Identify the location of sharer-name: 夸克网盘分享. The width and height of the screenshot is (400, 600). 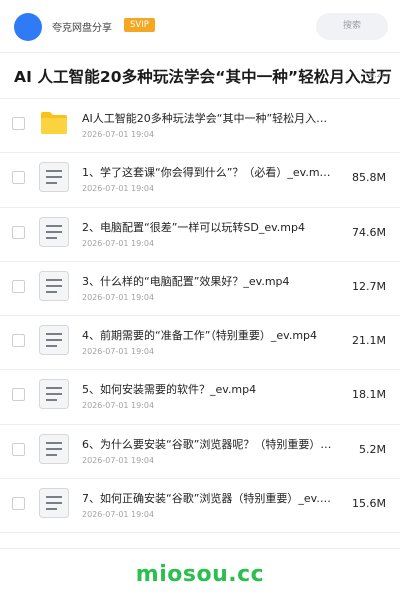
(82, 28).